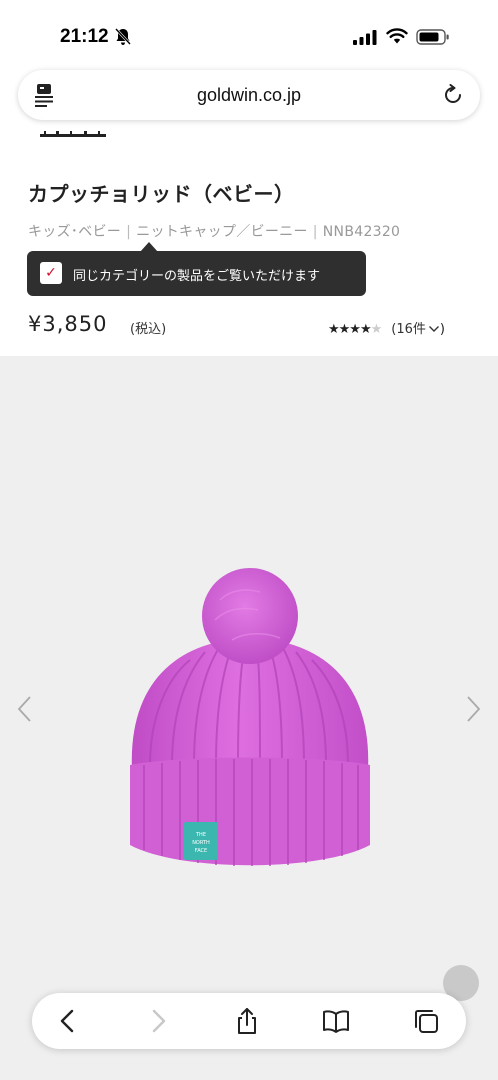 This screenshot has height=1080, width=498. What do you see at coordinates (365, 37) in the screenshot?
I see `cellular-signal-icon` at bounding box center [365, 37].